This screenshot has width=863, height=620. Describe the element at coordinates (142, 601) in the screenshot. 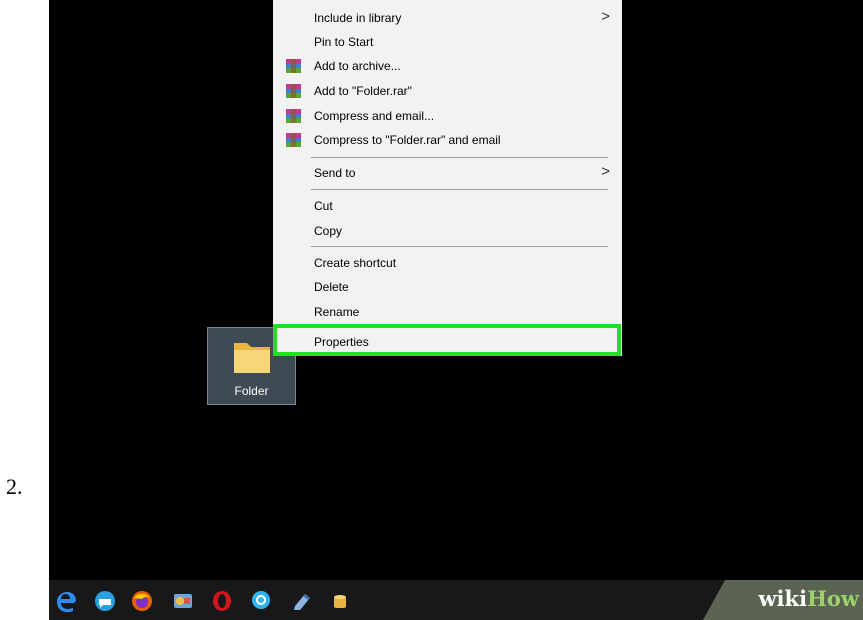

I see `firefox-icon` at that location.